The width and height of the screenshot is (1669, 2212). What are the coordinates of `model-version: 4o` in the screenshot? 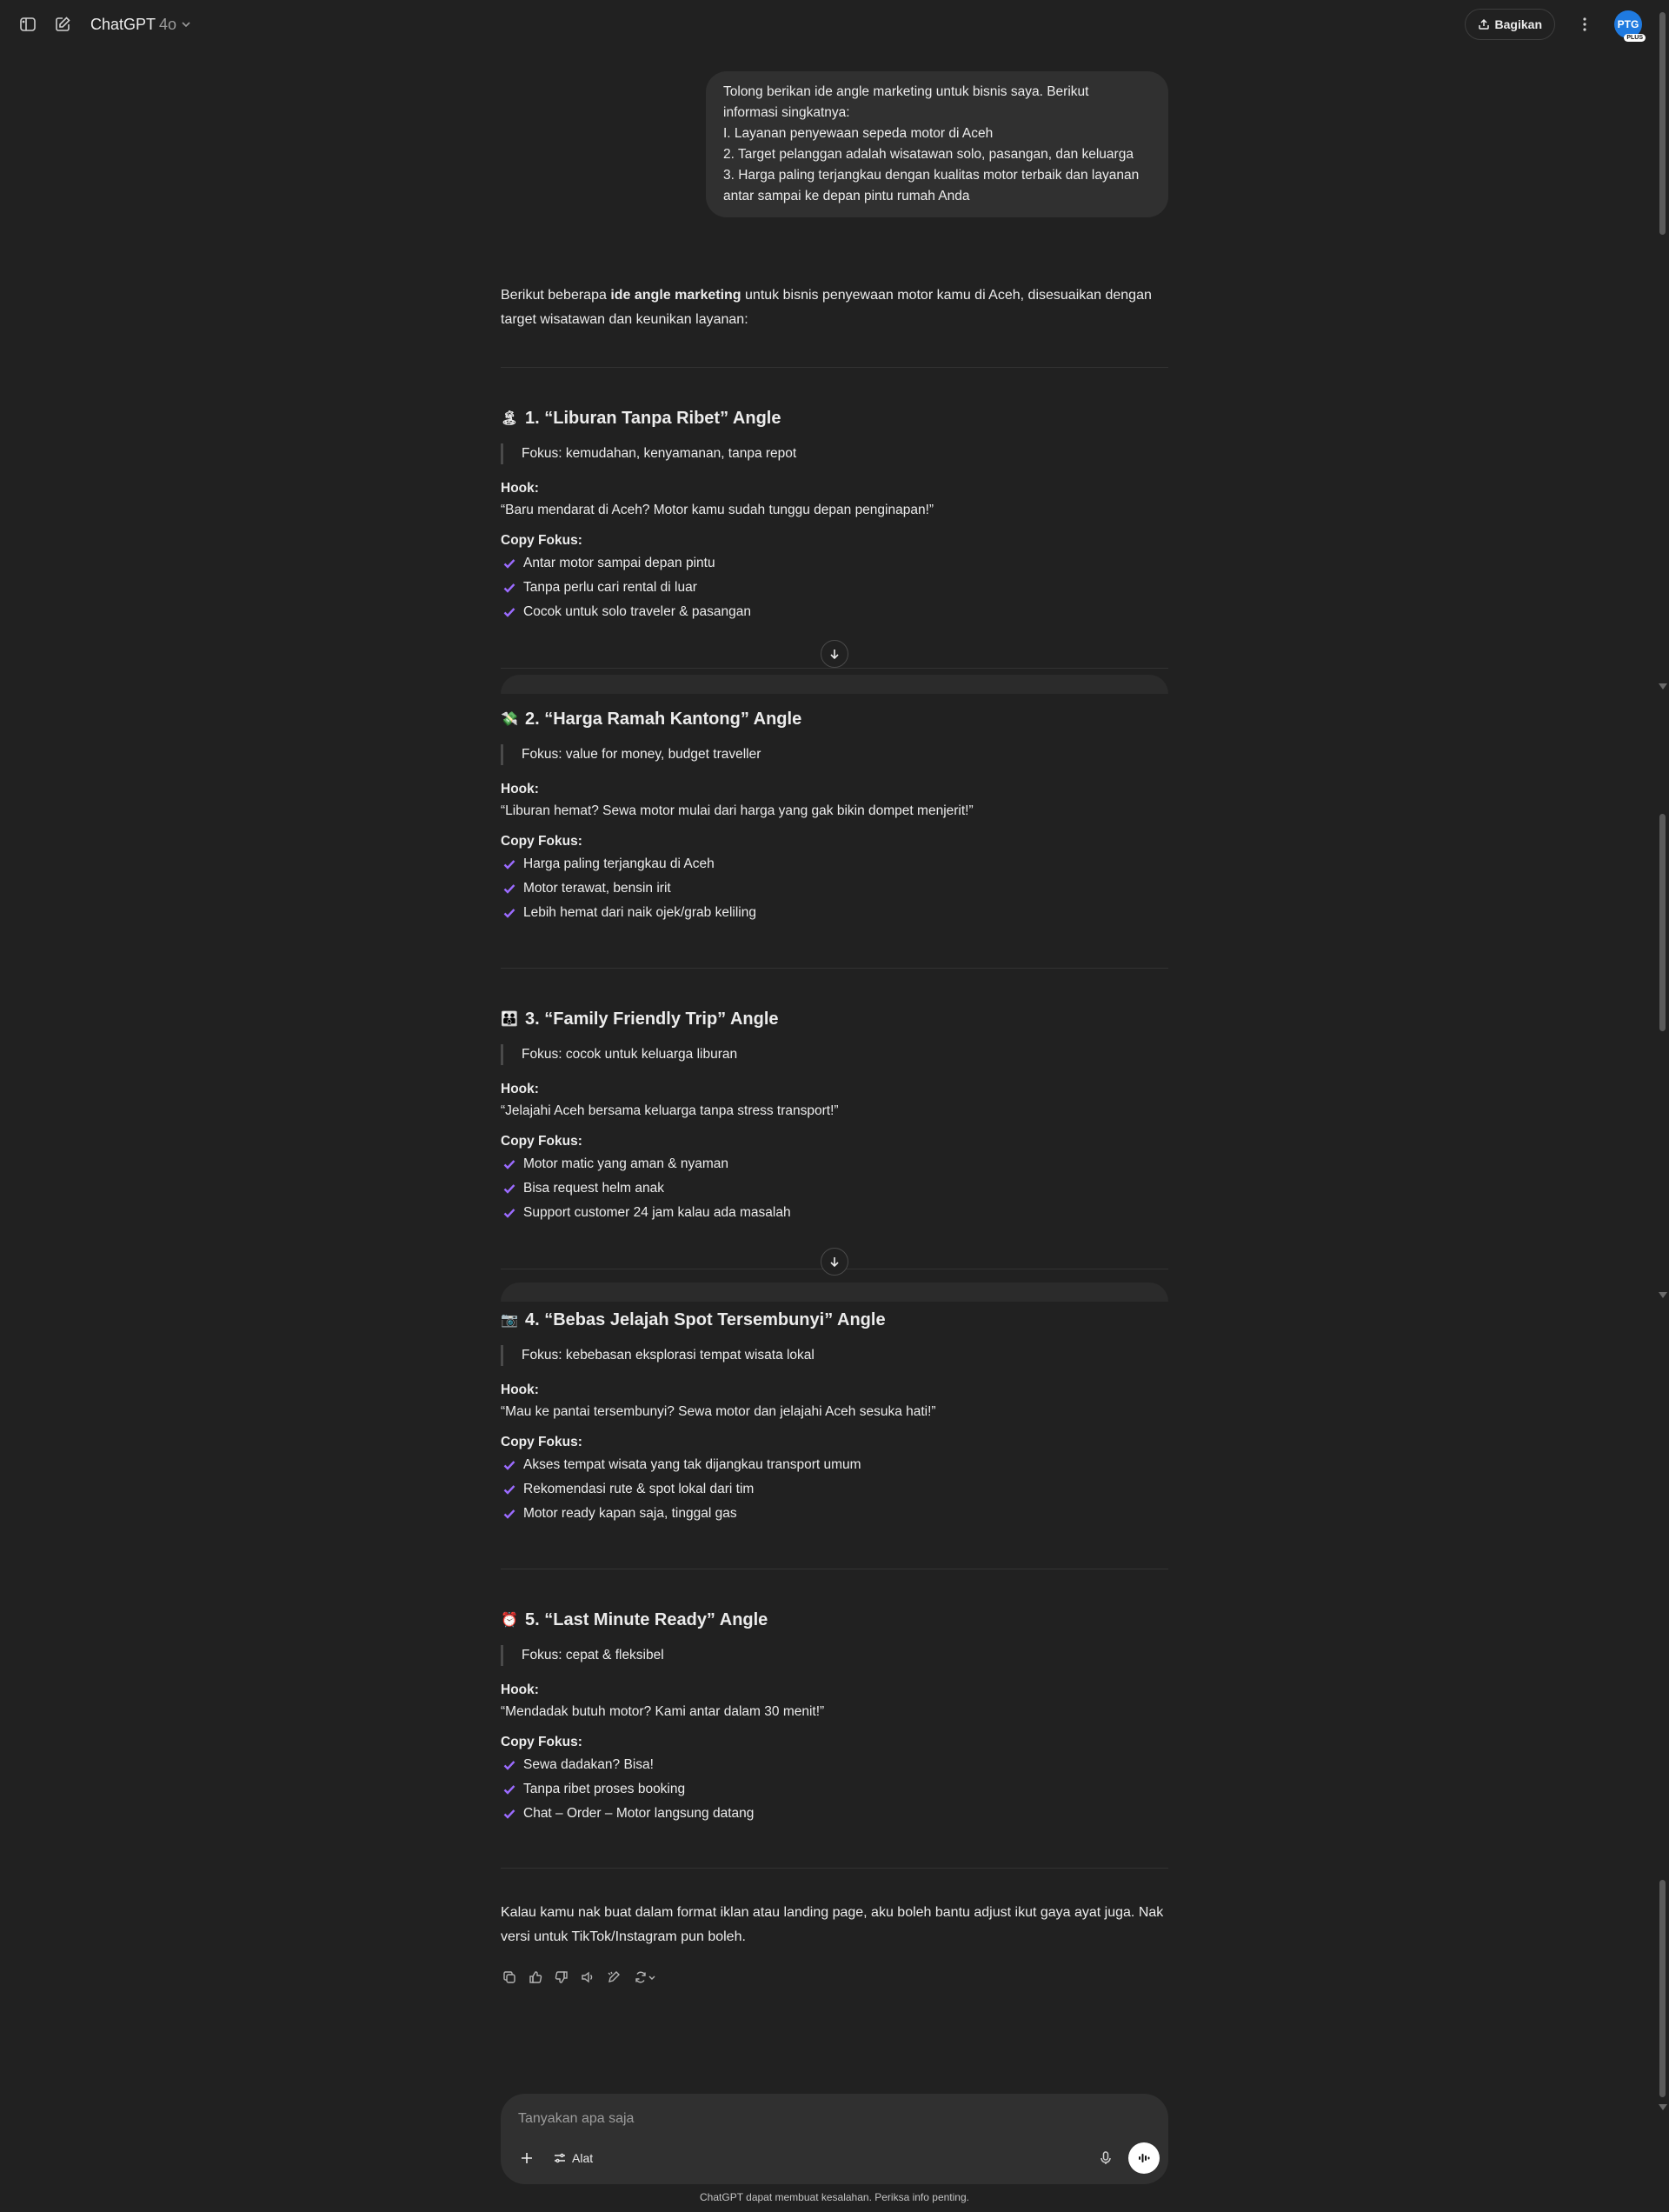 It's located at (168, 24).